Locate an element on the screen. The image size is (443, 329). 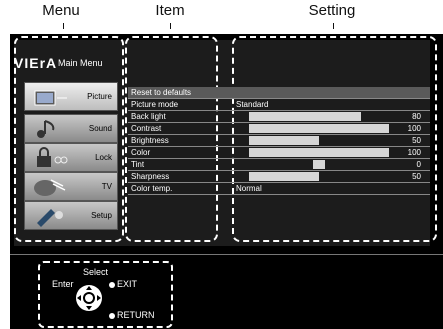
menu-lock-label: Lock is located at coordinates (103, 157).